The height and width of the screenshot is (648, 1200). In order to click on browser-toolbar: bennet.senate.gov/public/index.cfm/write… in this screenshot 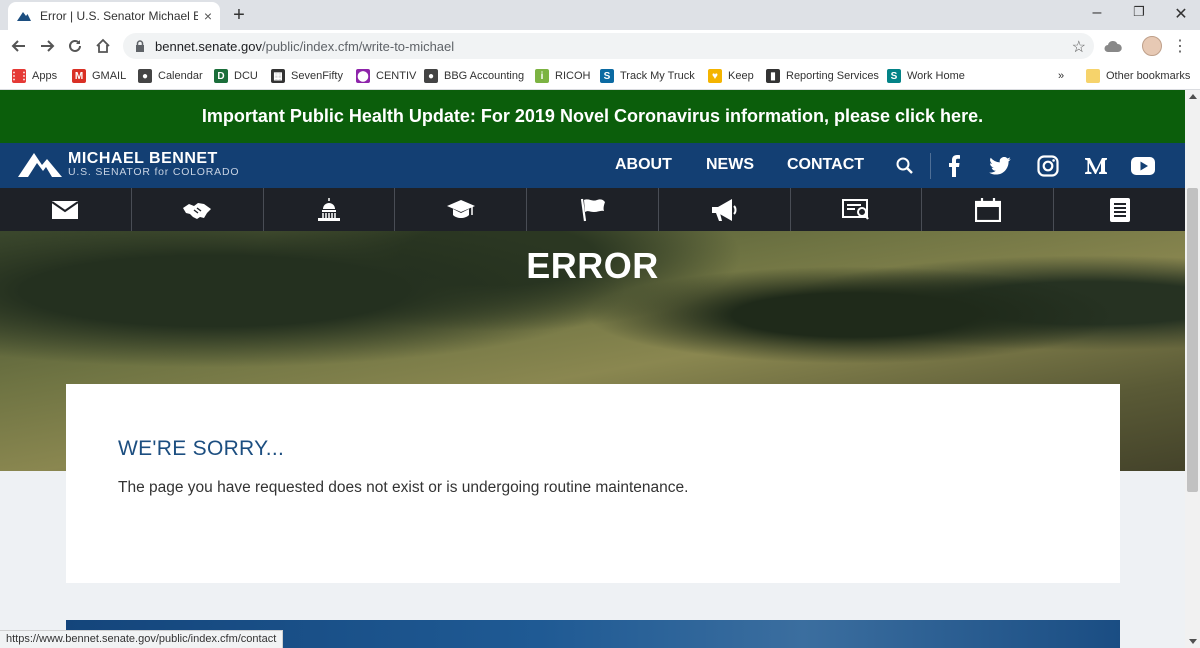, I will do `click(600, 46)`.